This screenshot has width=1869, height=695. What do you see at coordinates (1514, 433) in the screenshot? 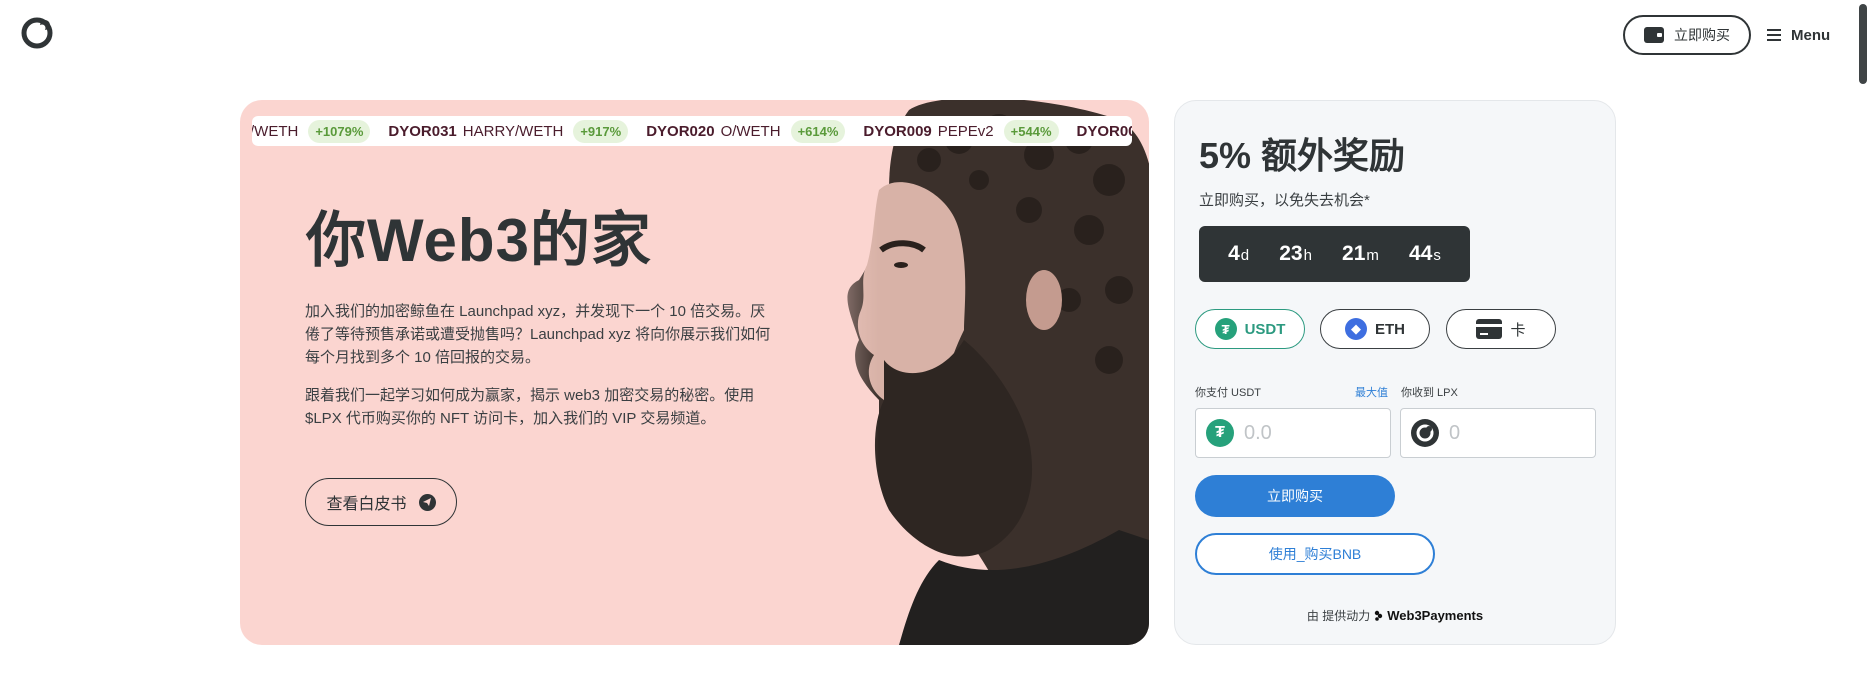
I see `receive-amount-input` at bounding box center [1514, 433].